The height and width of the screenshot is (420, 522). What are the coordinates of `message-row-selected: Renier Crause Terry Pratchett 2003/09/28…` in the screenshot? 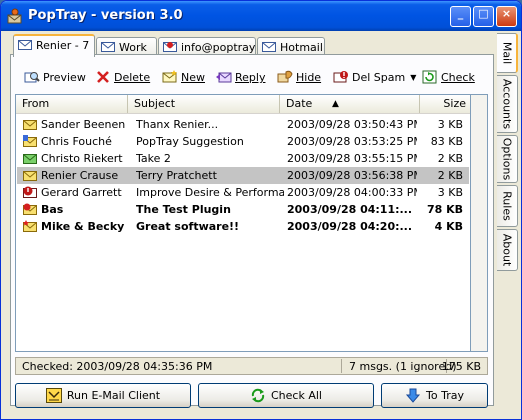 It's located at (243, 175).